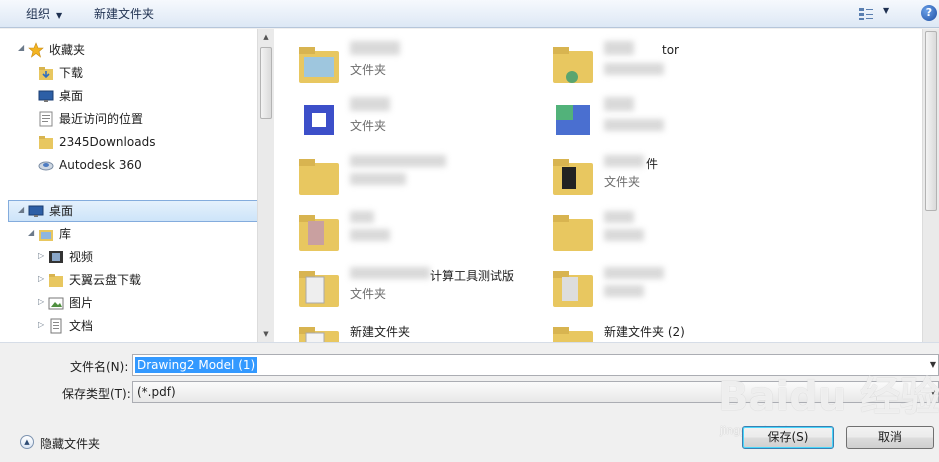 The image size is (939, 462). What do you see at coordinates (266, 334) in the screenshot?
I see `scroll-down-icon: ▼` at bounding box center [266, 334].